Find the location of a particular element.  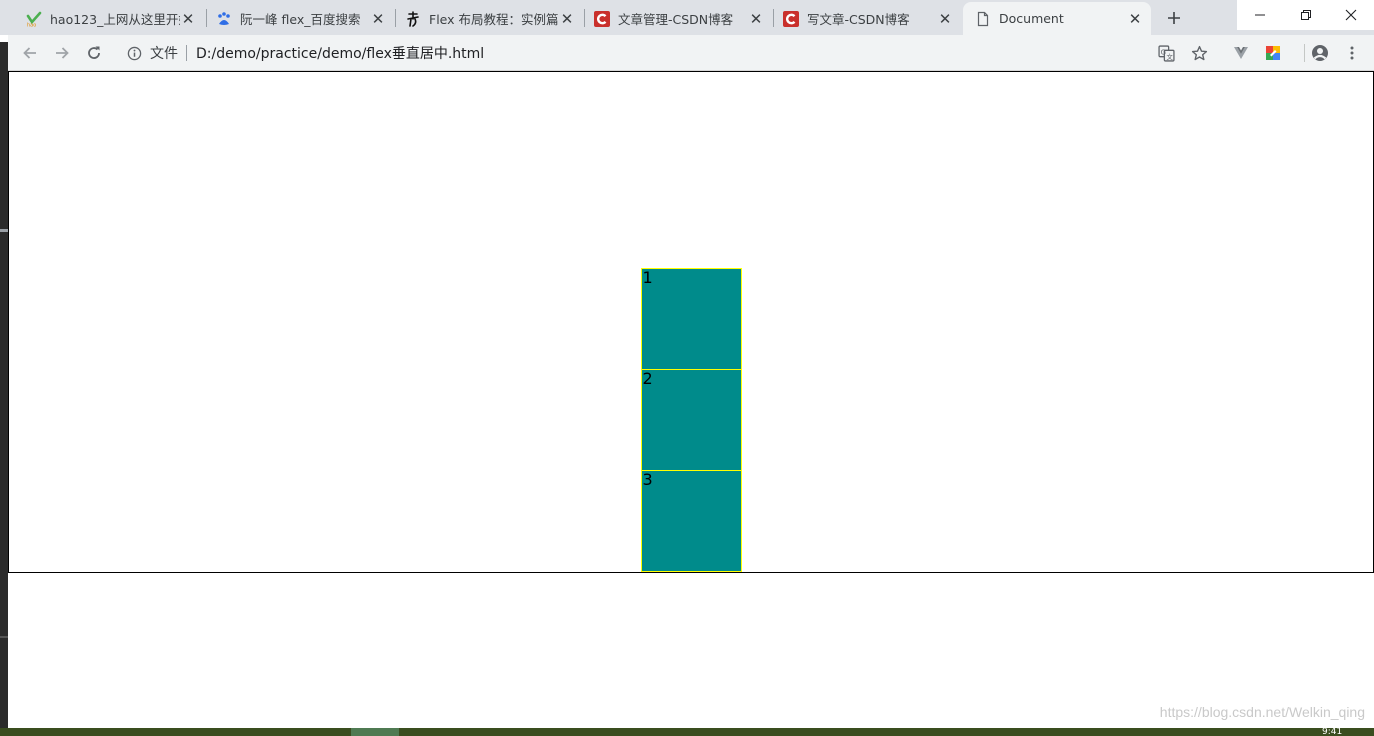

plus-icon is located at coordinates (1174, 18).